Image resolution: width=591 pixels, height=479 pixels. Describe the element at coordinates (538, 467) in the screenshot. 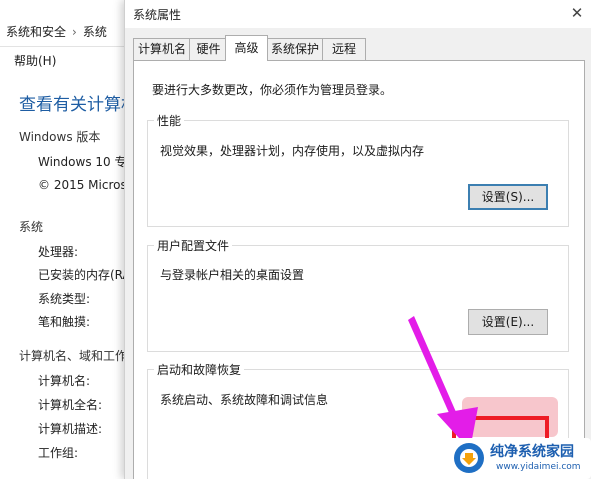

I see `watermark-url: www.yidaimei.com` at that location.